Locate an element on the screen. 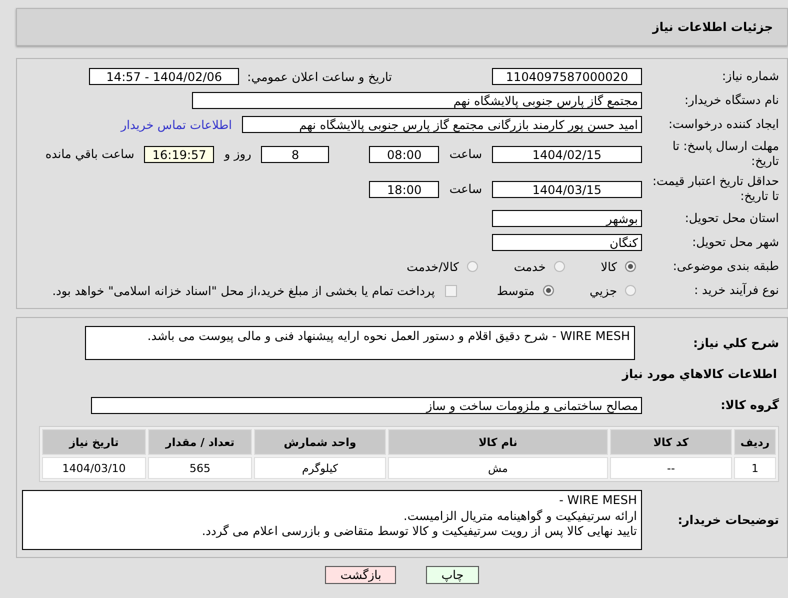 This screenshot has height=598, width=788. field-label: مهلت ارسال پاسخ: تا تاریخ: is located at coordinates (725, 154).